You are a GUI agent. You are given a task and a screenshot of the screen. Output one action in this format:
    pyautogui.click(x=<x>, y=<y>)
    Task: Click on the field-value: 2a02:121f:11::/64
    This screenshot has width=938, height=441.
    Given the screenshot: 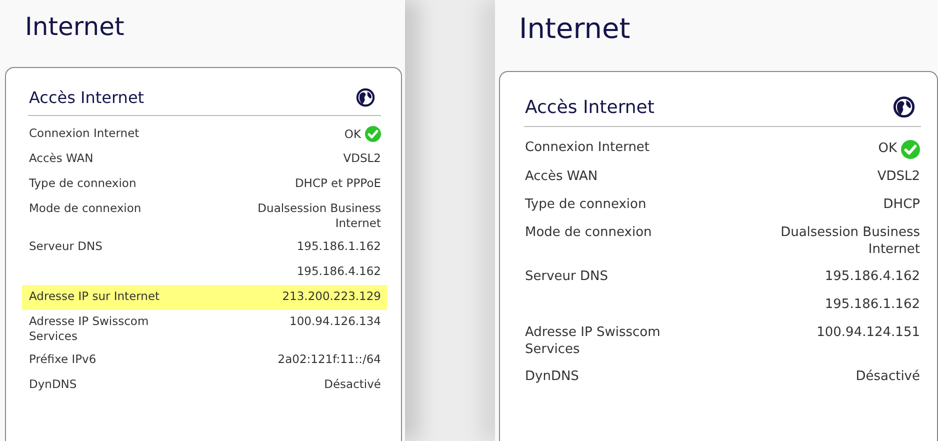 What is the action you would take?
    pyautogui.click(x=329, y=359)
    